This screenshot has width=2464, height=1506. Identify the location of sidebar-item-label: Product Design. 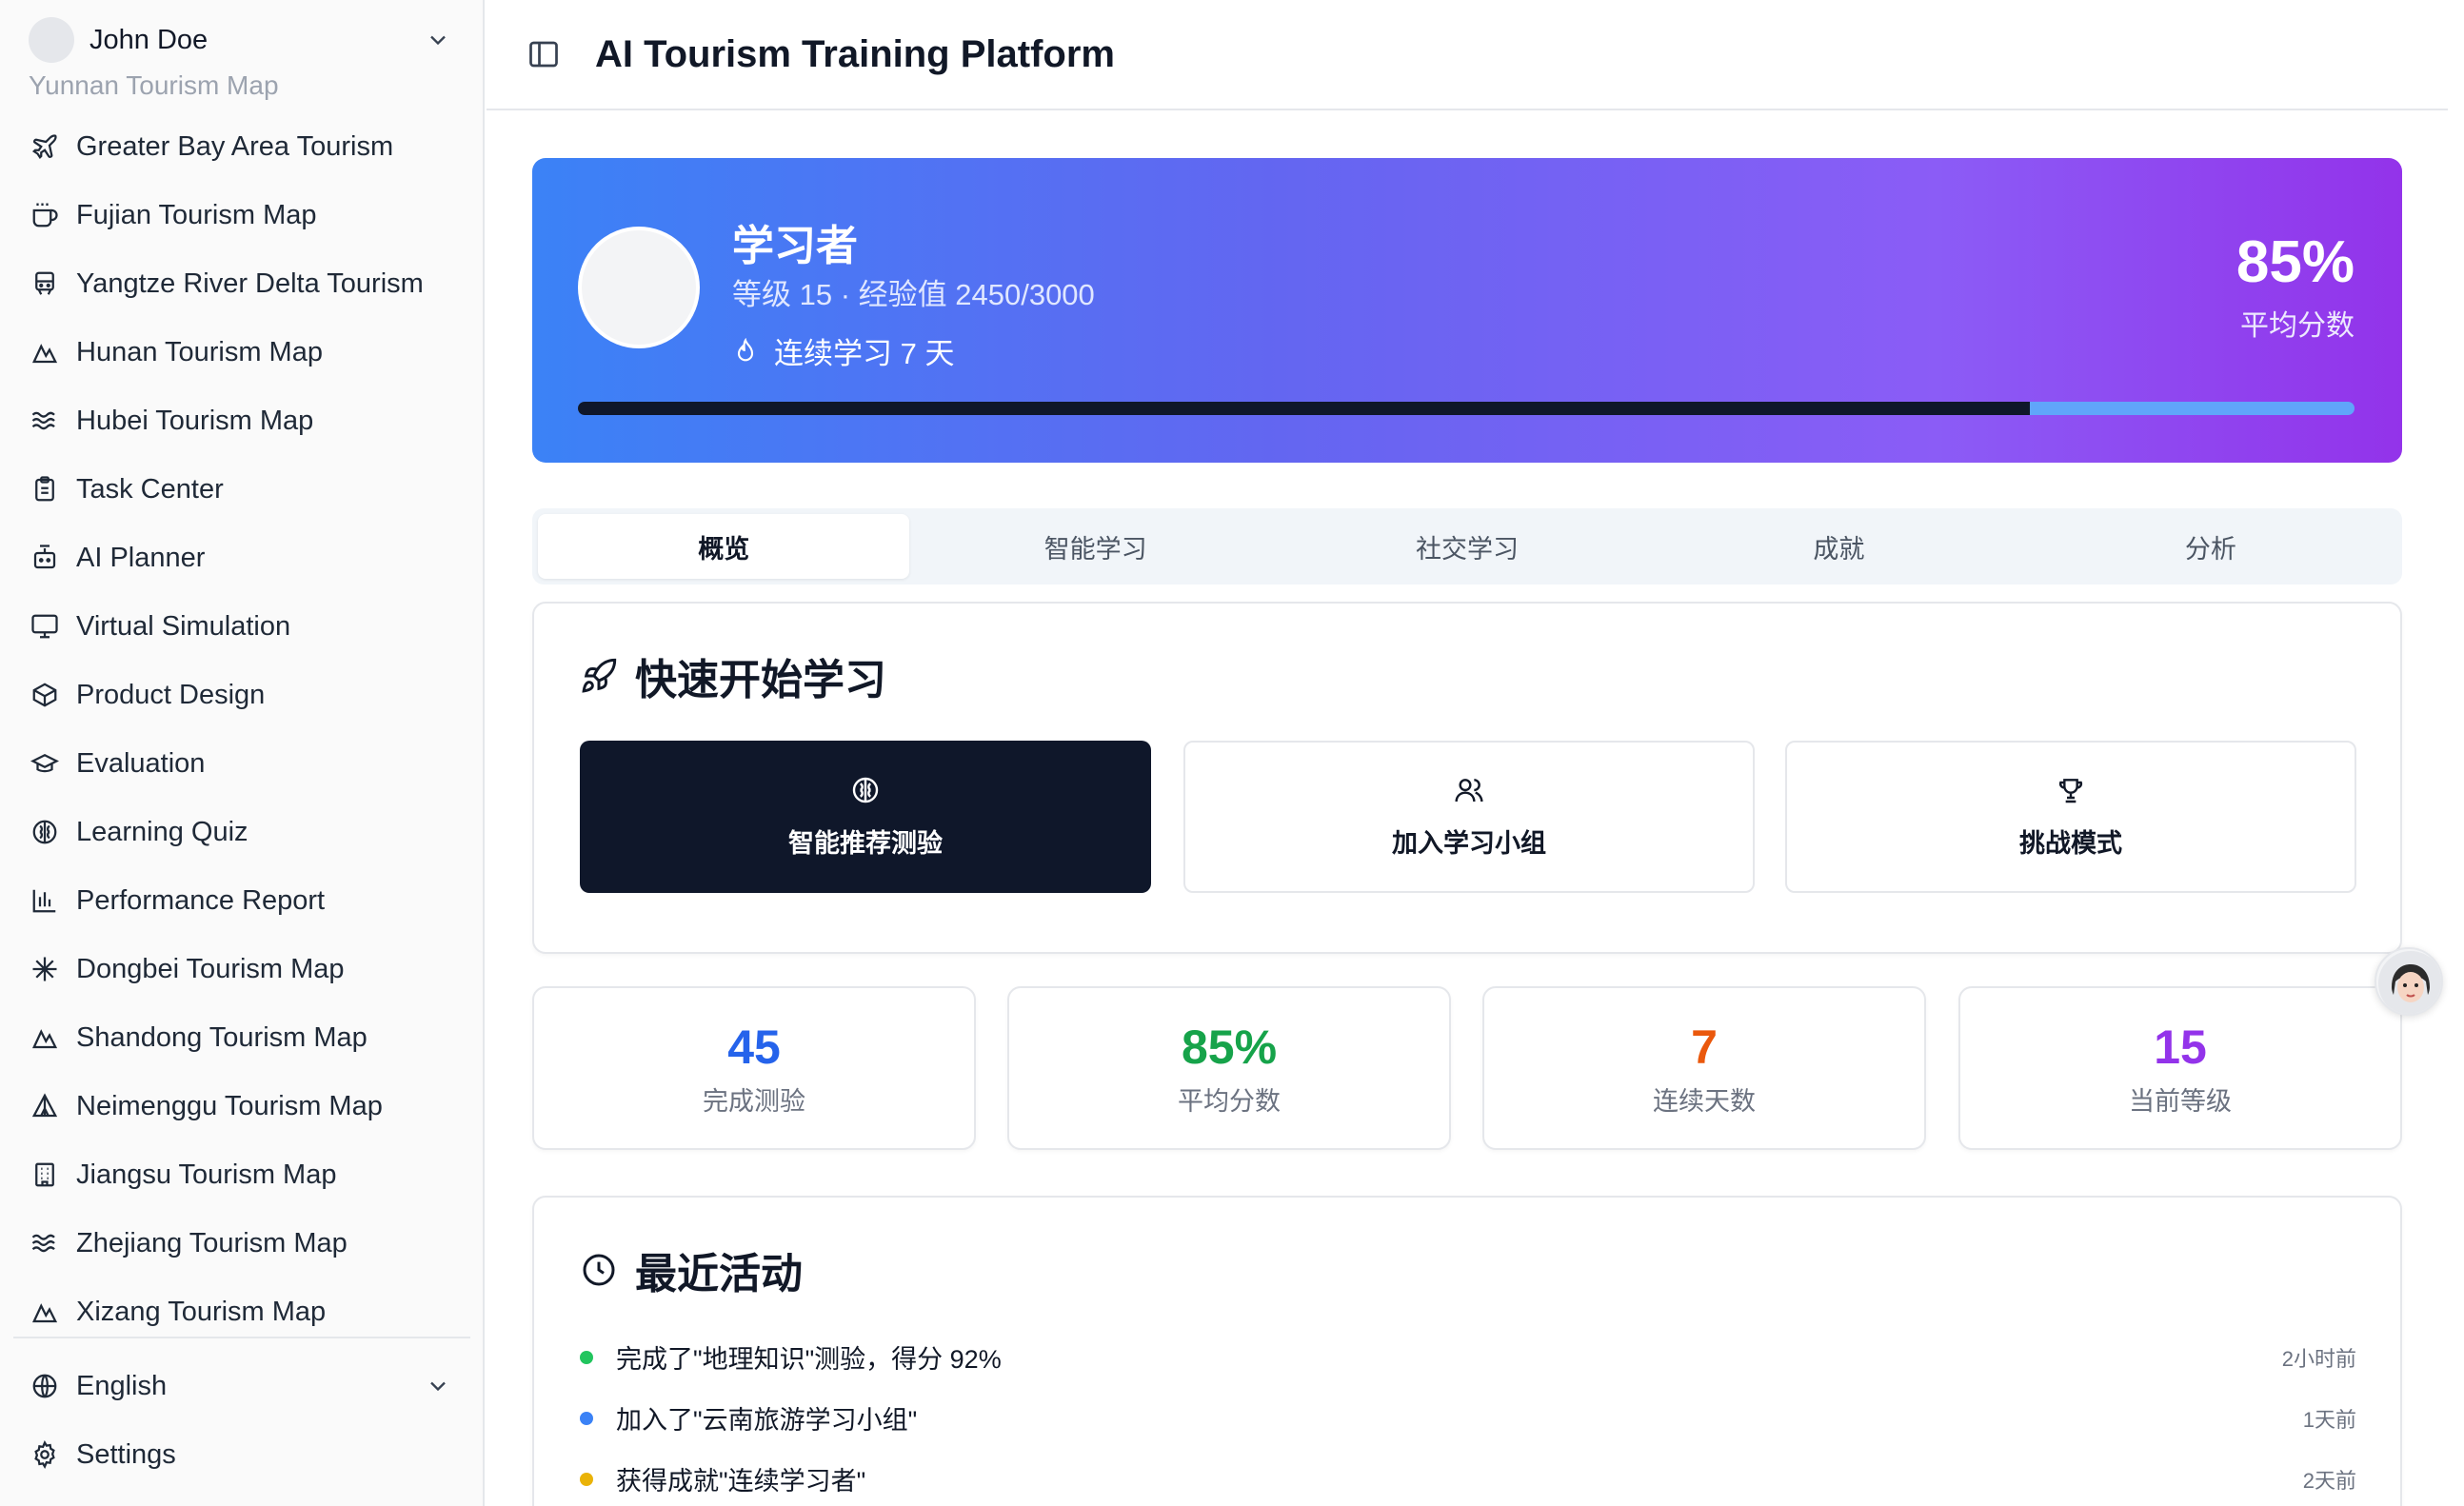
(171, 694).